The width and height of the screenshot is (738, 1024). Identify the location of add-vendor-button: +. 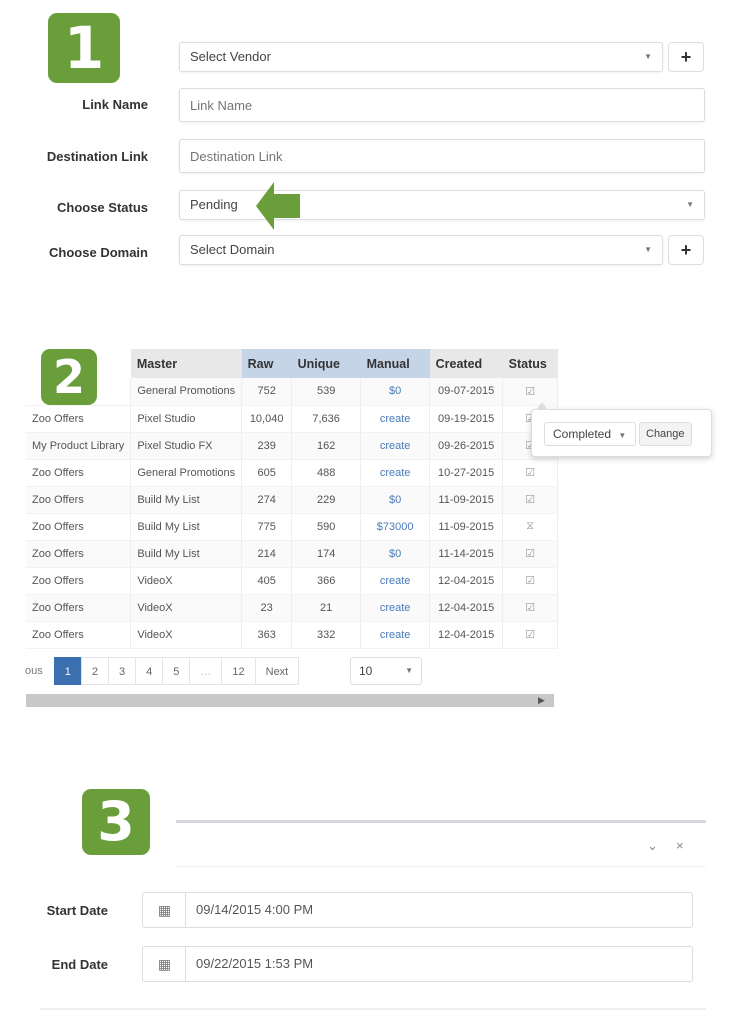
(686, 57).